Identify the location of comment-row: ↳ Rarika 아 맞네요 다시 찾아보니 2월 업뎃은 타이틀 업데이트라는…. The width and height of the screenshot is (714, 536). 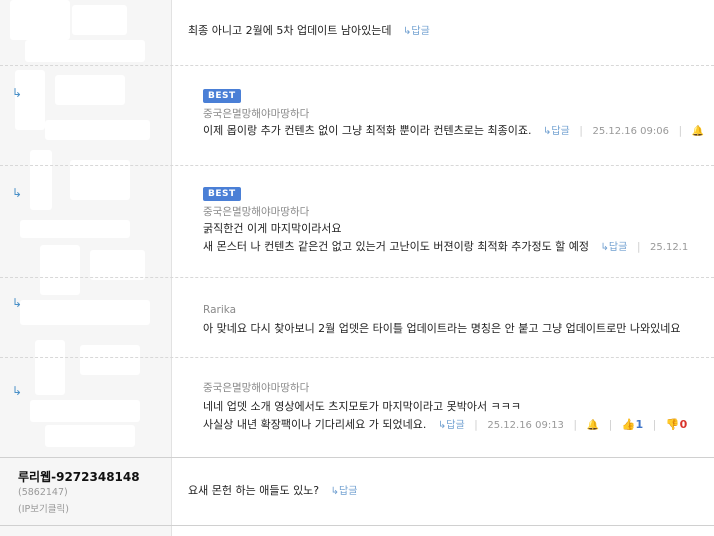
(357, 318).